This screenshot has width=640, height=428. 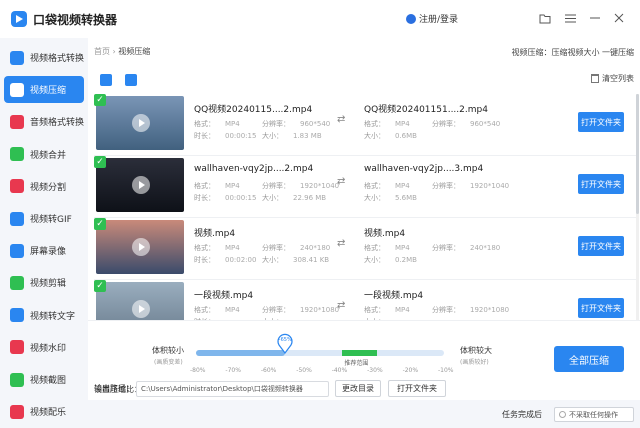 I want to click on sidebar-item-label: 视频转GIF, so click(x=51, y=220).